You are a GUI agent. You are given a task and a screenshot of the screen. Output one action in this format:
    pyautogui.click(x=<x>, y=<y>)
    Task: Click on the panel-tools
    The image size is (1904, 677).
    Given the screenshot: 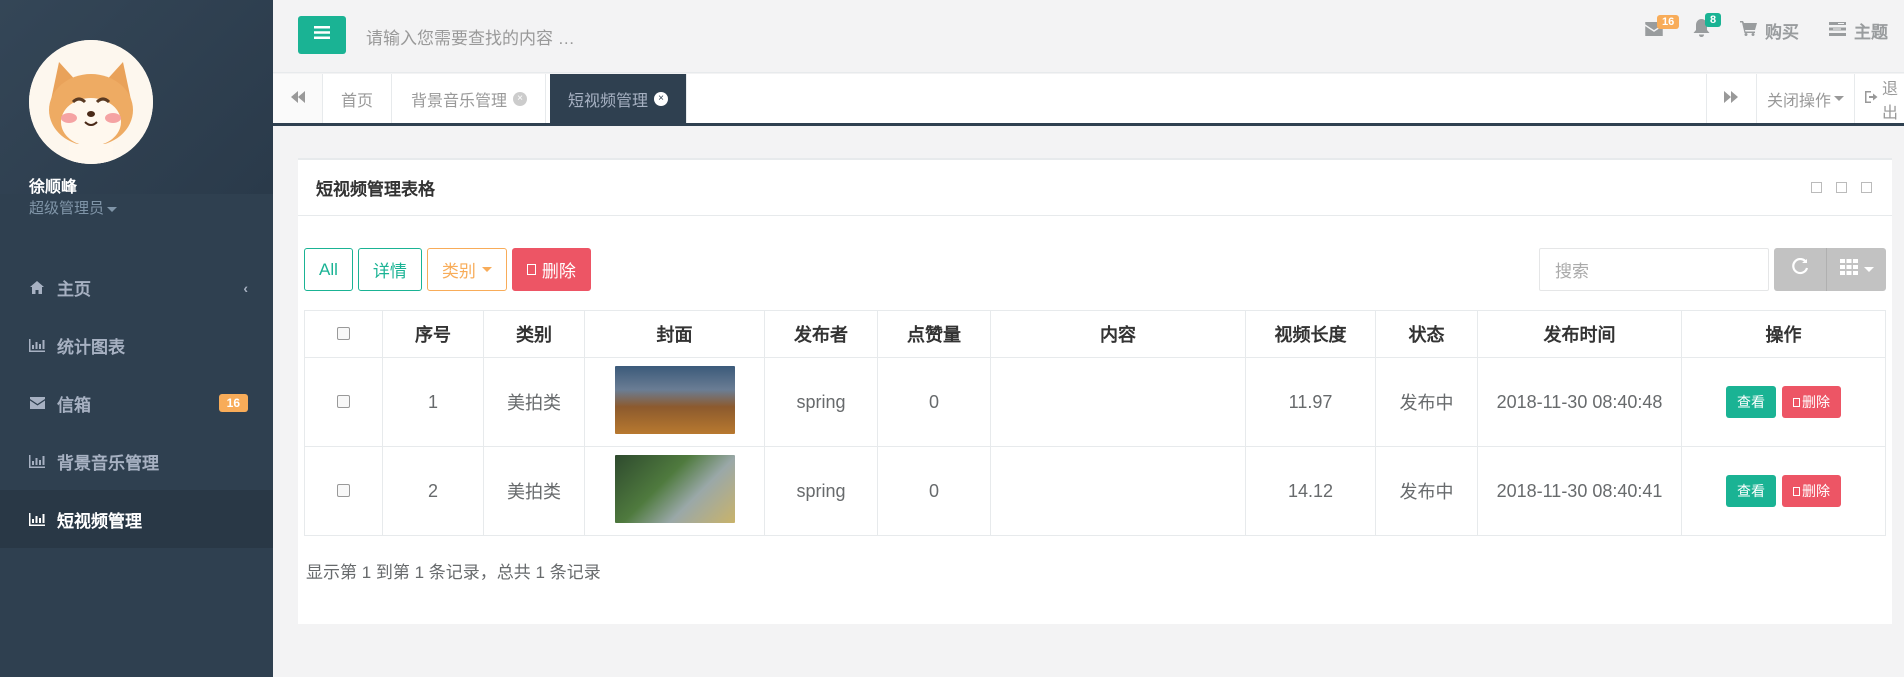 What is the action you would take?
    pyautogui.click(x=1841, y=187)
    